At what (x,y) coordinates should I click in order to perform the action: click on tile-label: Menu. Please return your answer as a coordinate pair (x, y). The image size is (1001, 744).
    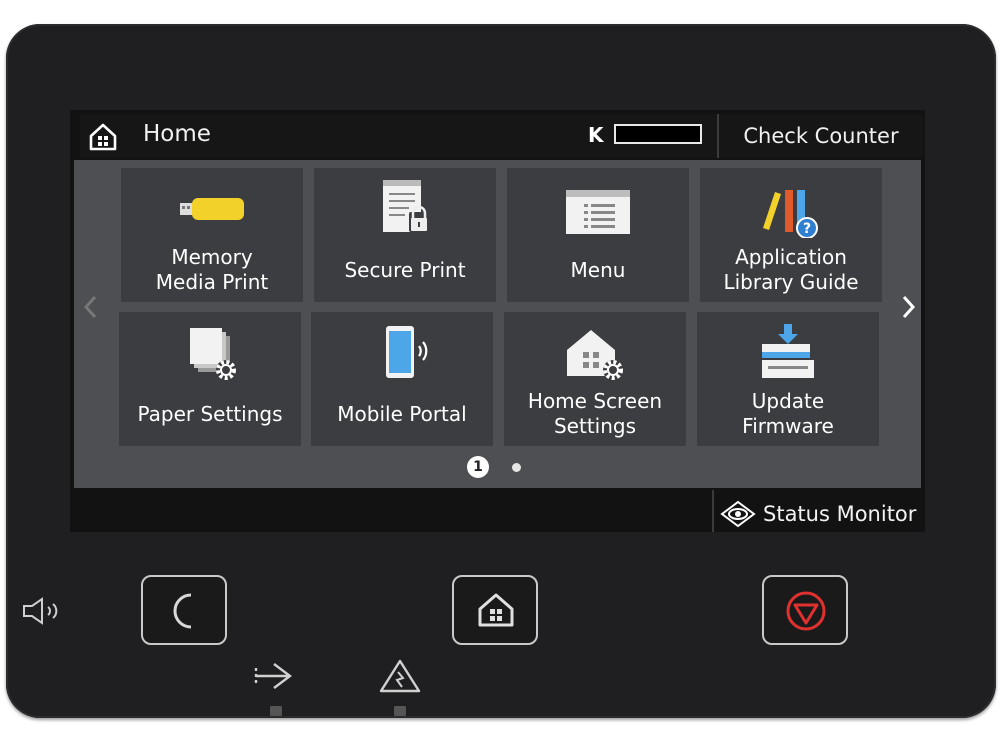
    Looking at the image, I should click on (598, 269).